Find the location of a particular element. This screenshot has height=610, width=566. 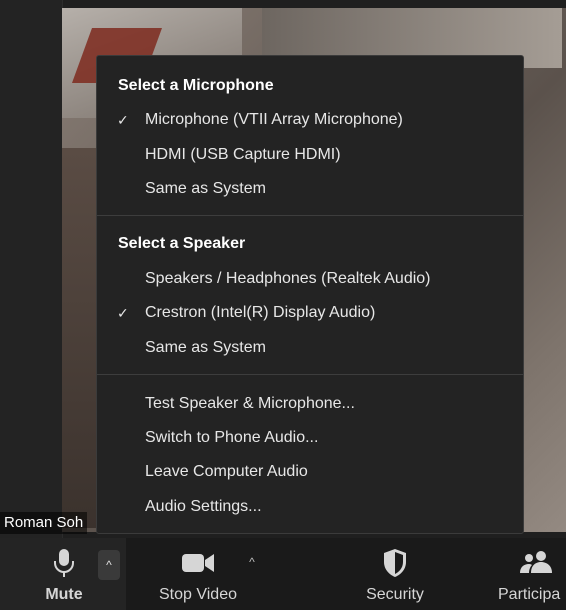

speaker-option-realtek: Speakers / Headphones (Realtek Audio) is located at coordinates (310, 279).